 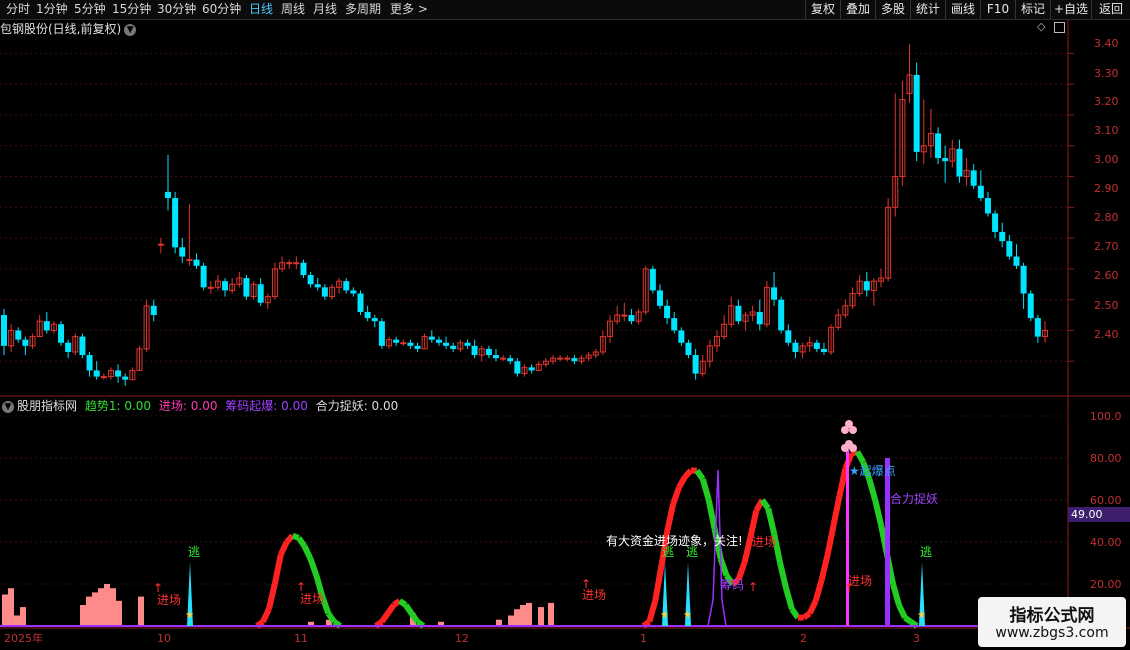 I want to click on legend-chips: 筹码起爆: 0.00, so click(x=266, y=406).